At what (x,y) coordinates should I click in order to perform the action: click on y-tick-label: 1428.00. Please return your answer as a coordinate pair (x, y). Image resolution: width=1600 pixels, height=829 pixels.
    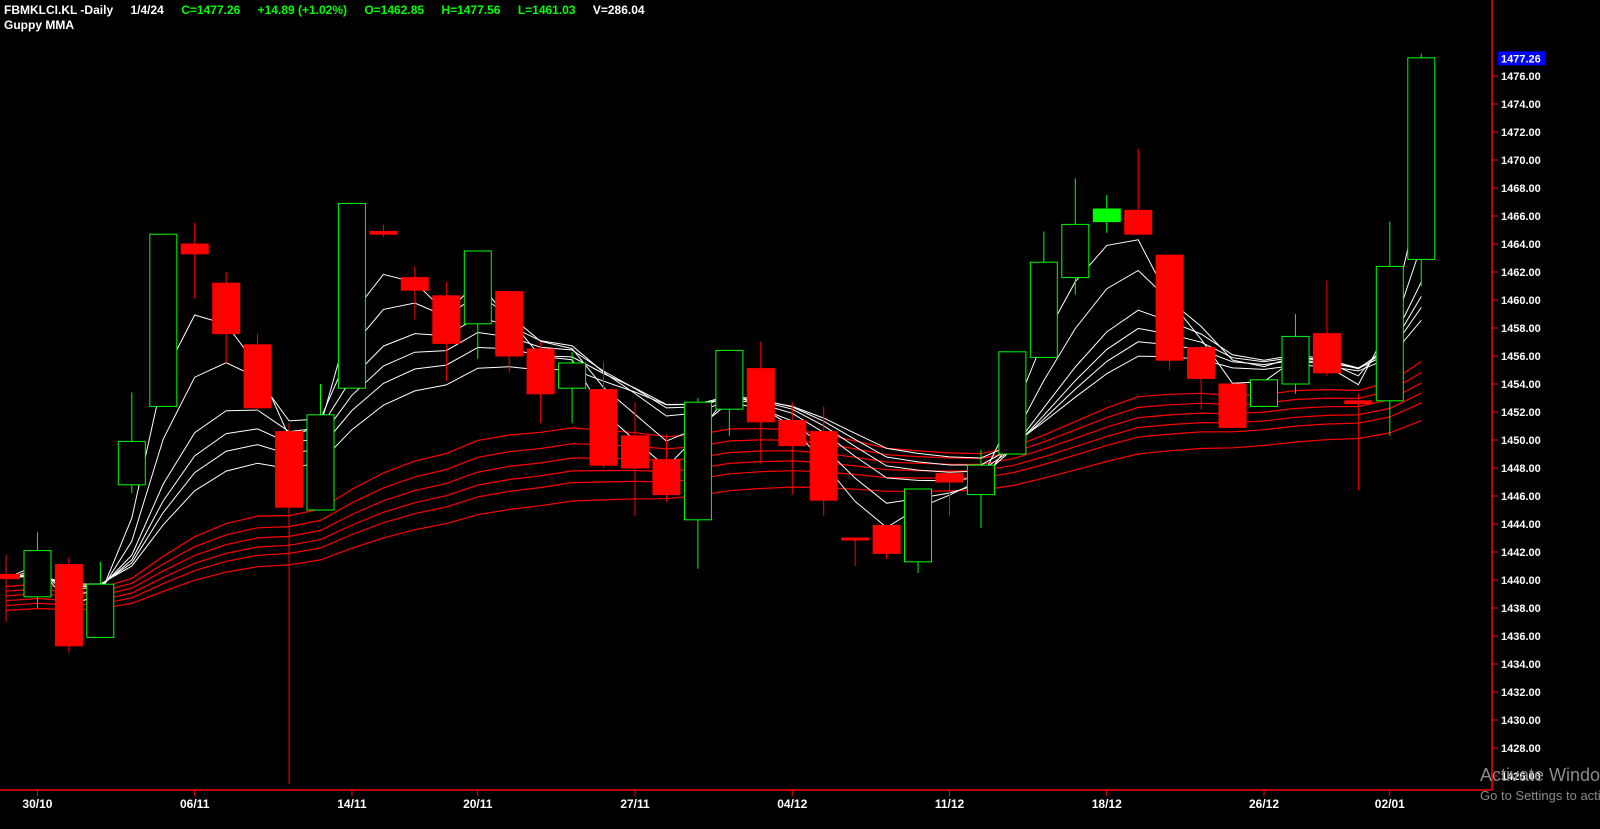
    Looking at the image, I should click on (1521, 749).